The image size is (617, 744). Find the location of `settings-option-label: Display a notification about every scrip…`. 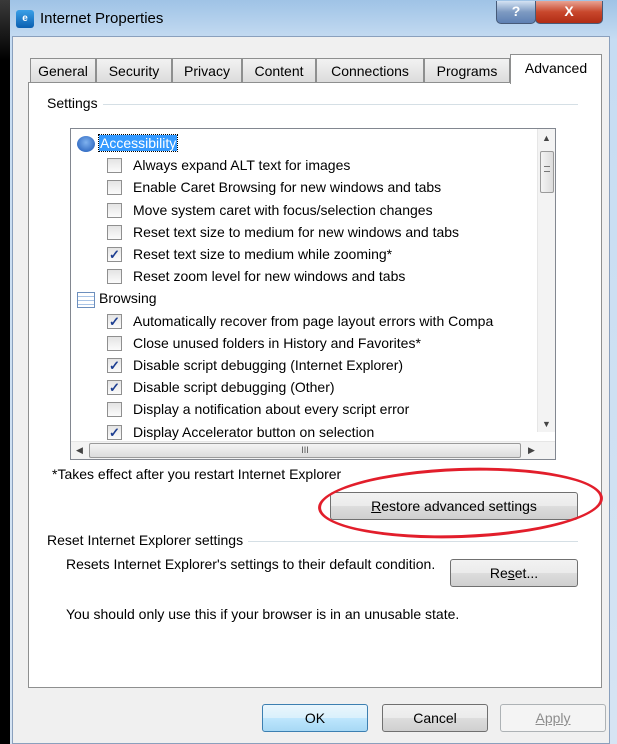

settings-option-label: Display a notification about every scrip… is located at coordinates (271, 409).